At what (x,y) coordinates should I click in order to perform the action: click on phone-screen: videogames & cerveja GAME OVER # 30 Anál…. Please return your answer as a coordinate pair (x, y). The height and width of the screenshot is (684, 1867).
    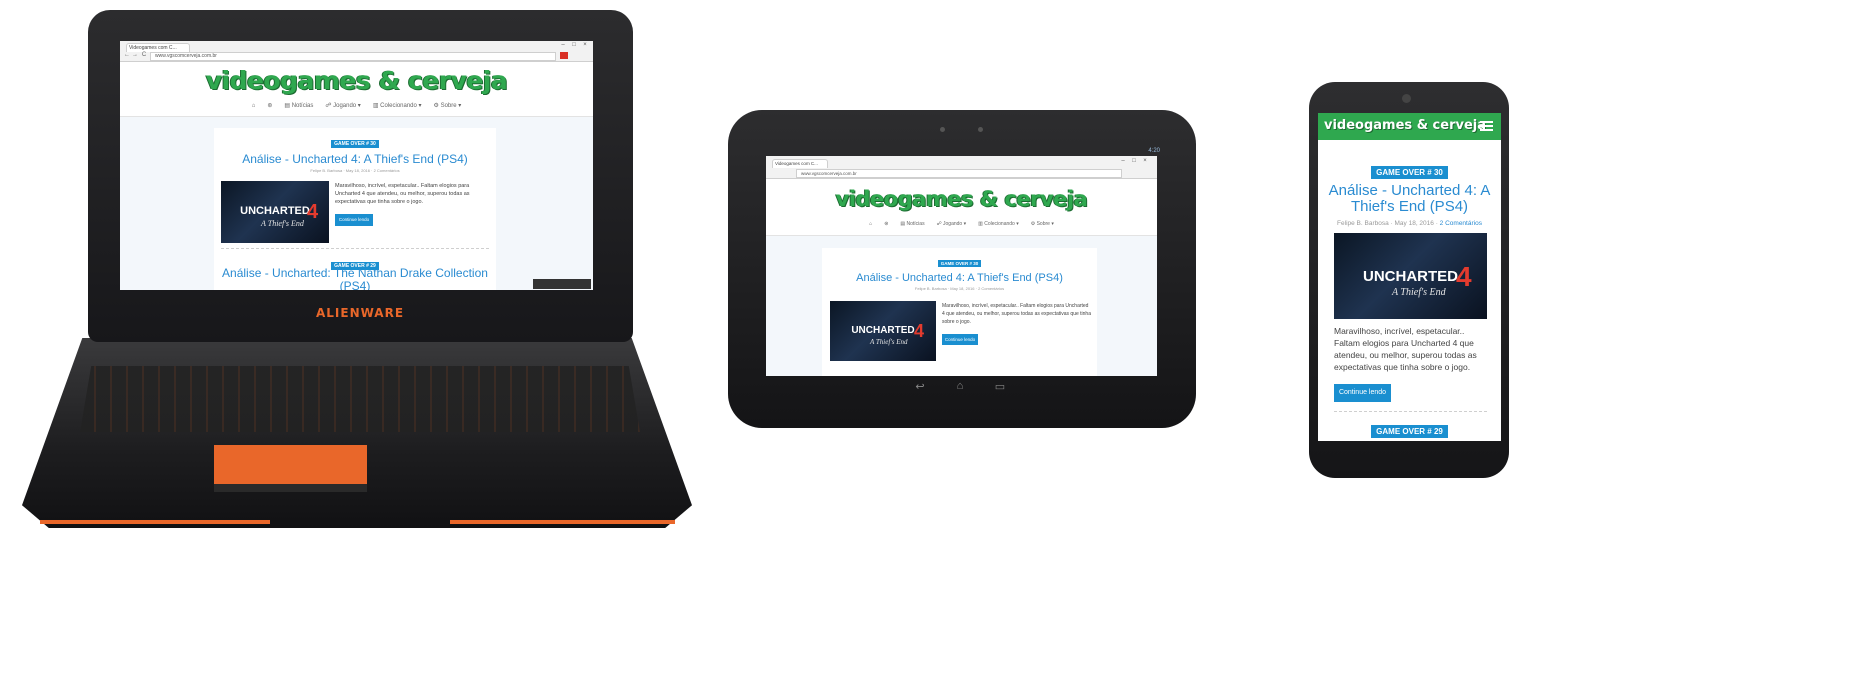
    Looking at the image, I should click on (1409, 277).